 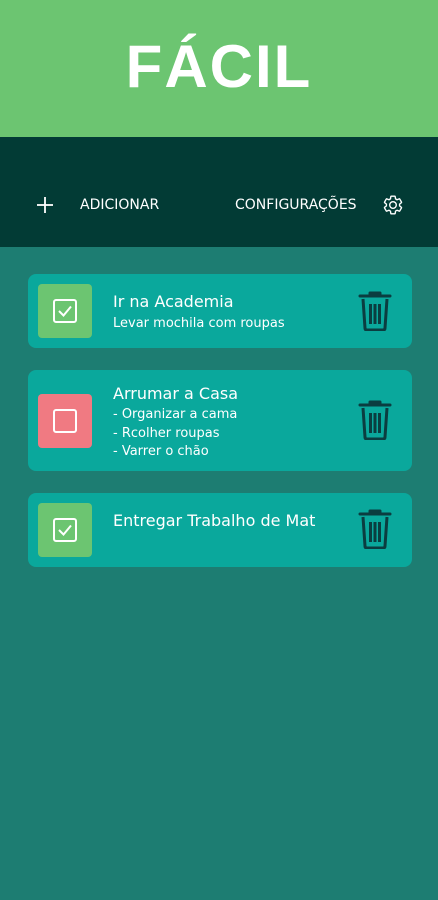 What do you see at coordinates (214, 520) in the screenshot?
I see `task-title: Entregar Trabalho de Mat` at bounding box center [214, 520].